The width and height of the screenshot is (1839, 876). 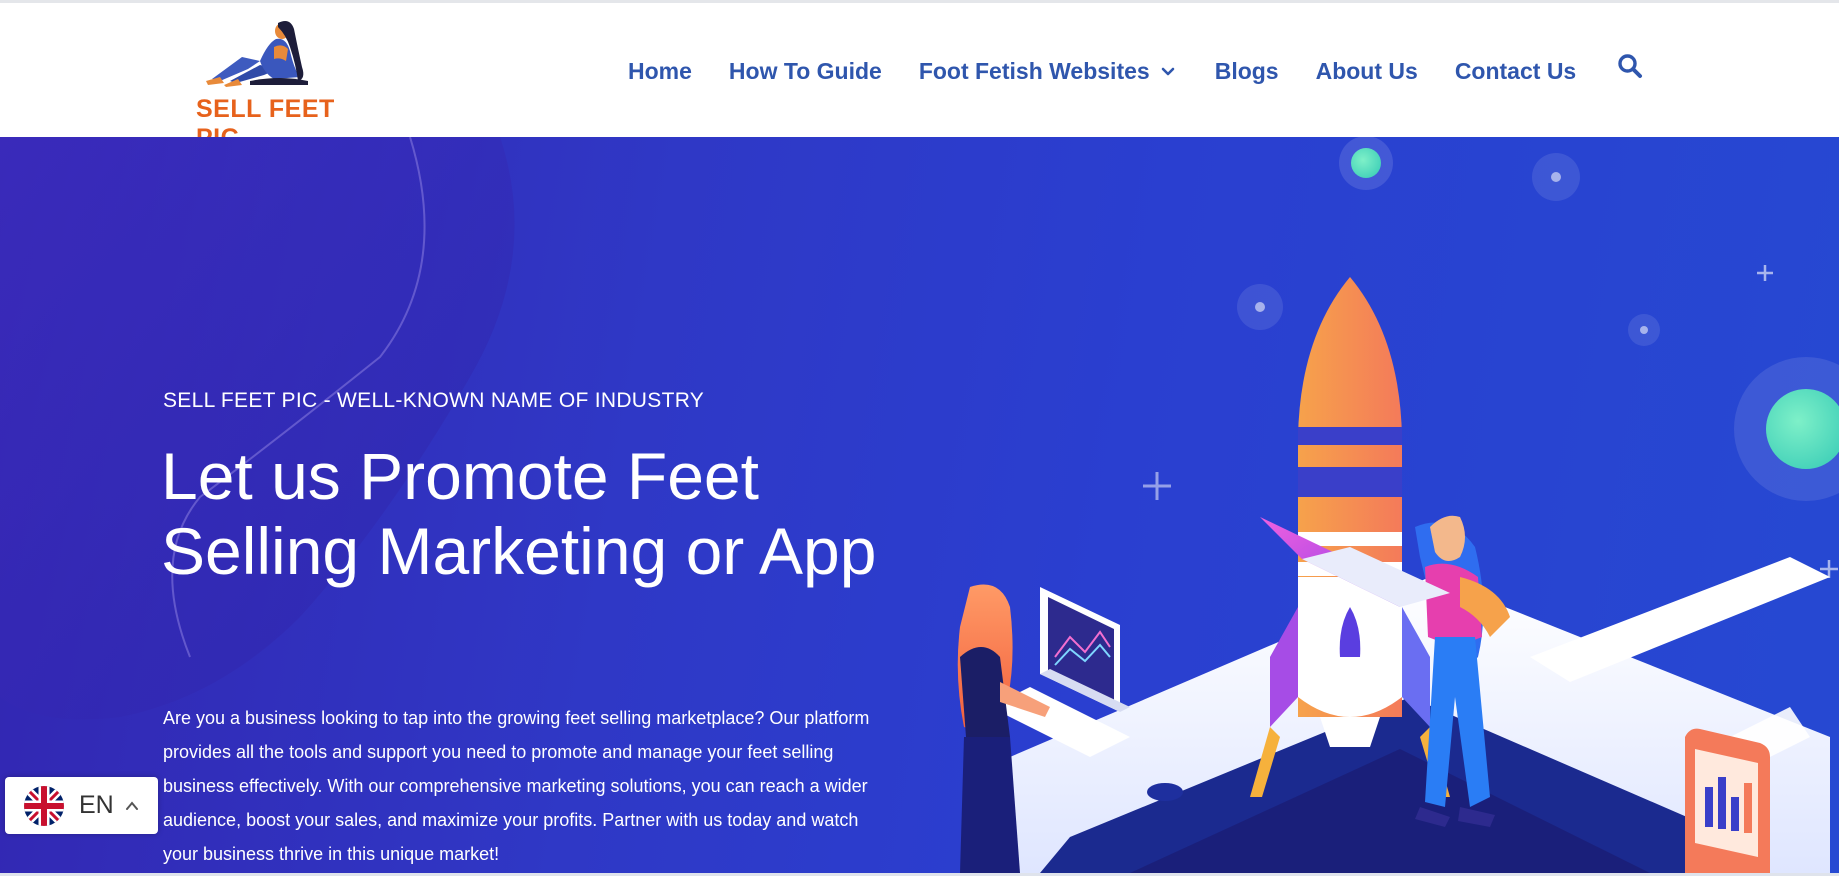 I want to click on nav-item-label: Home, so click(x=660, y=70).